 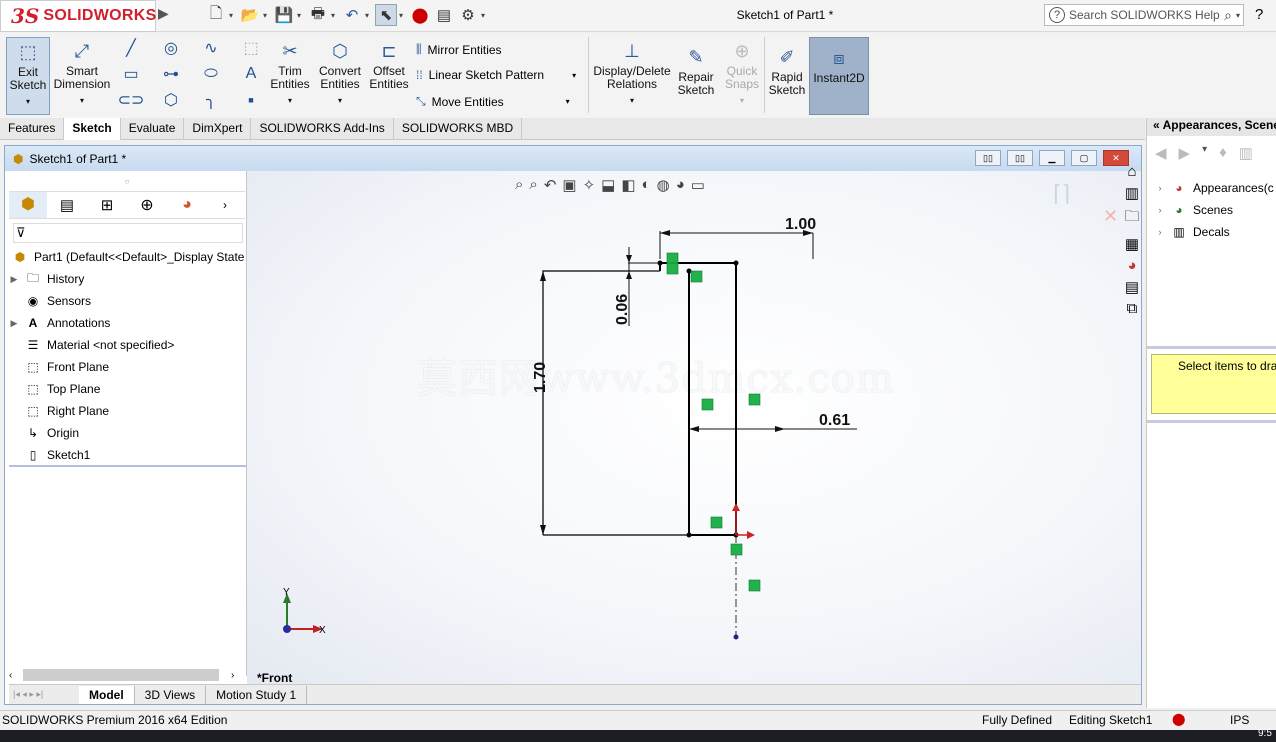 What do you see at coordinates (787, 82) in the screenshot?
I see `rapid-sketch-button: ✐ Rapid Sketch` at bounding box center [787, 82].